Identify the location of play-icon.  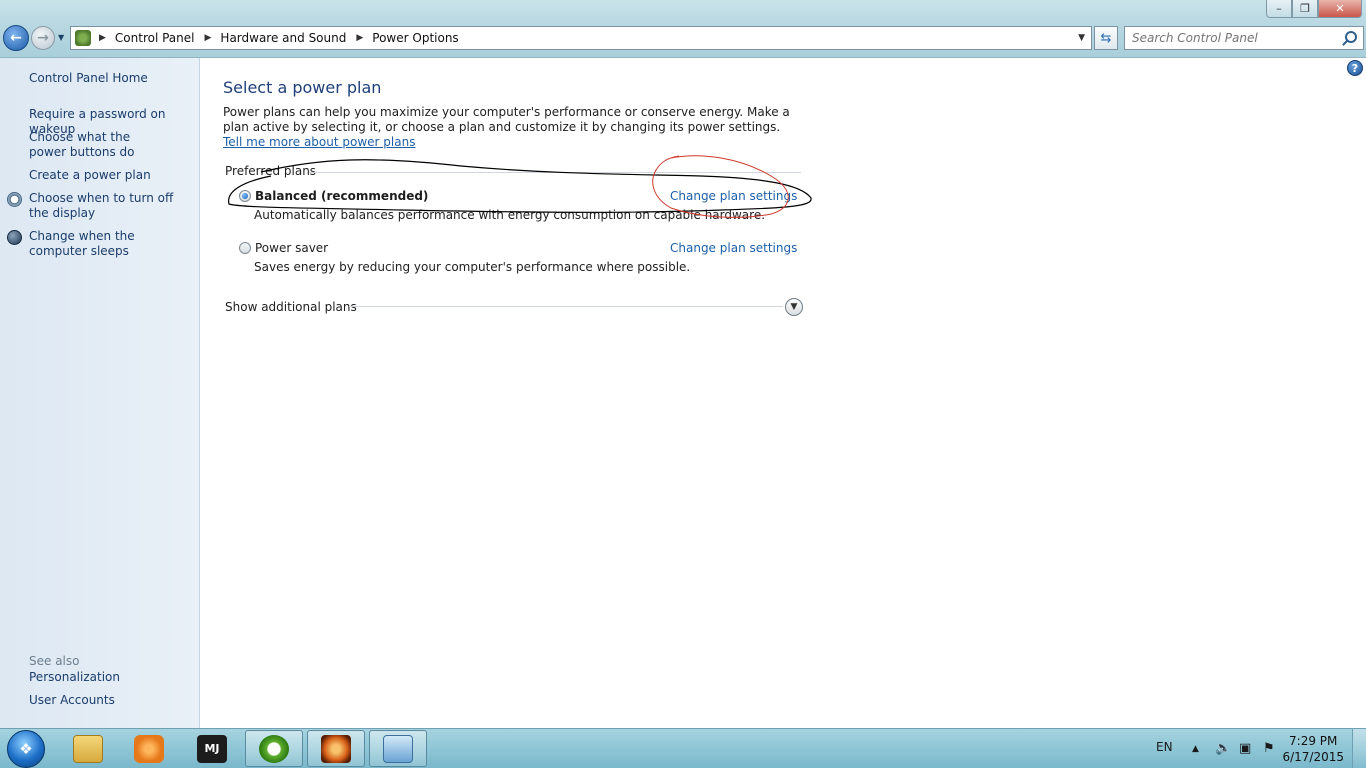
(149, 748).